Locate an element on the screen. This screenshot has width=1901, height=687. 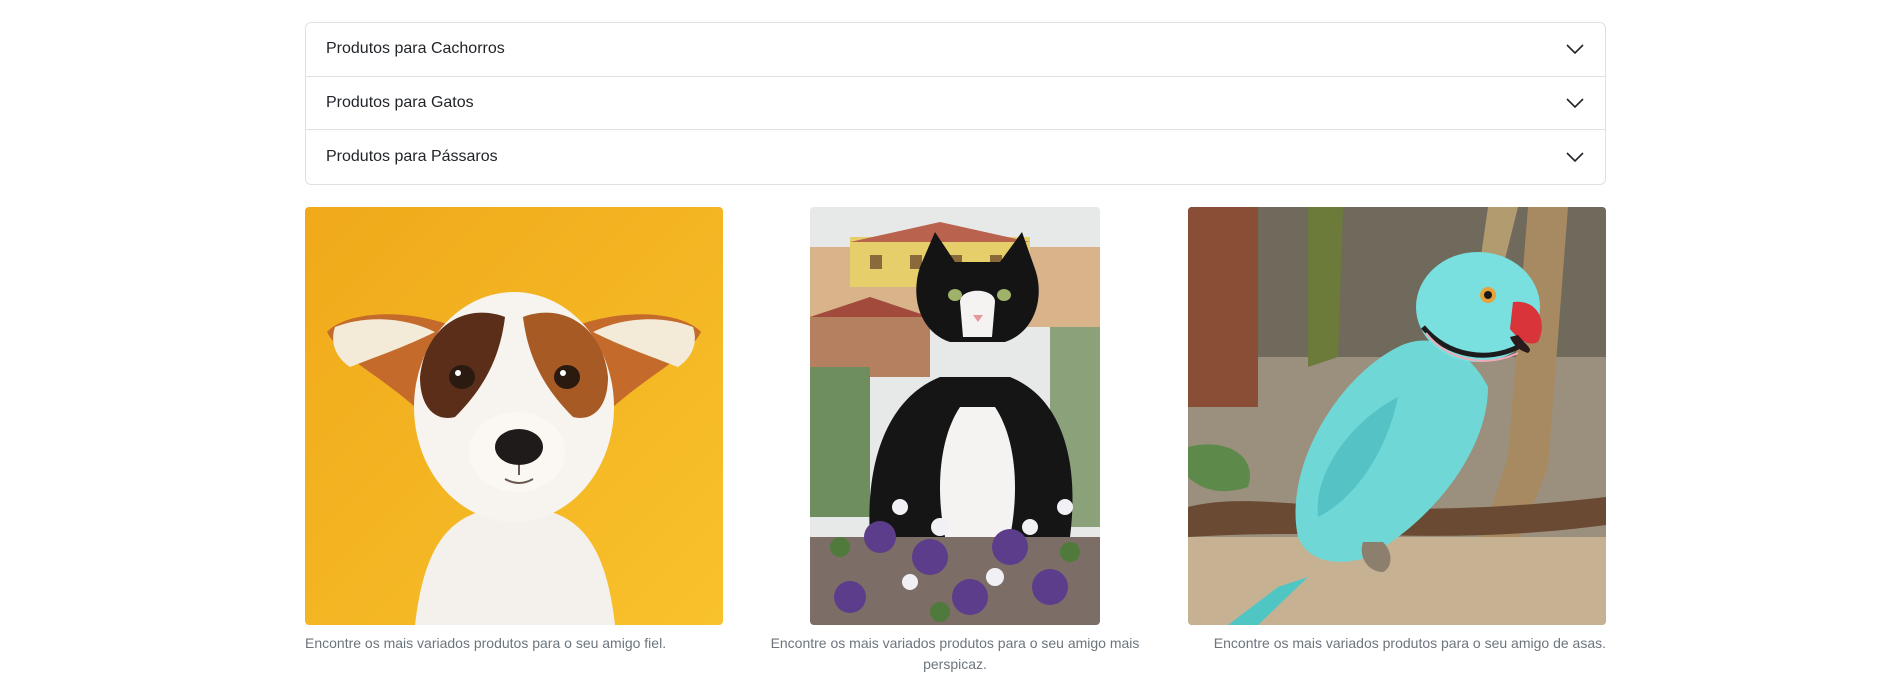
accordion-item-cats: Produtos para Gatos is located at coordinates (955, 103).